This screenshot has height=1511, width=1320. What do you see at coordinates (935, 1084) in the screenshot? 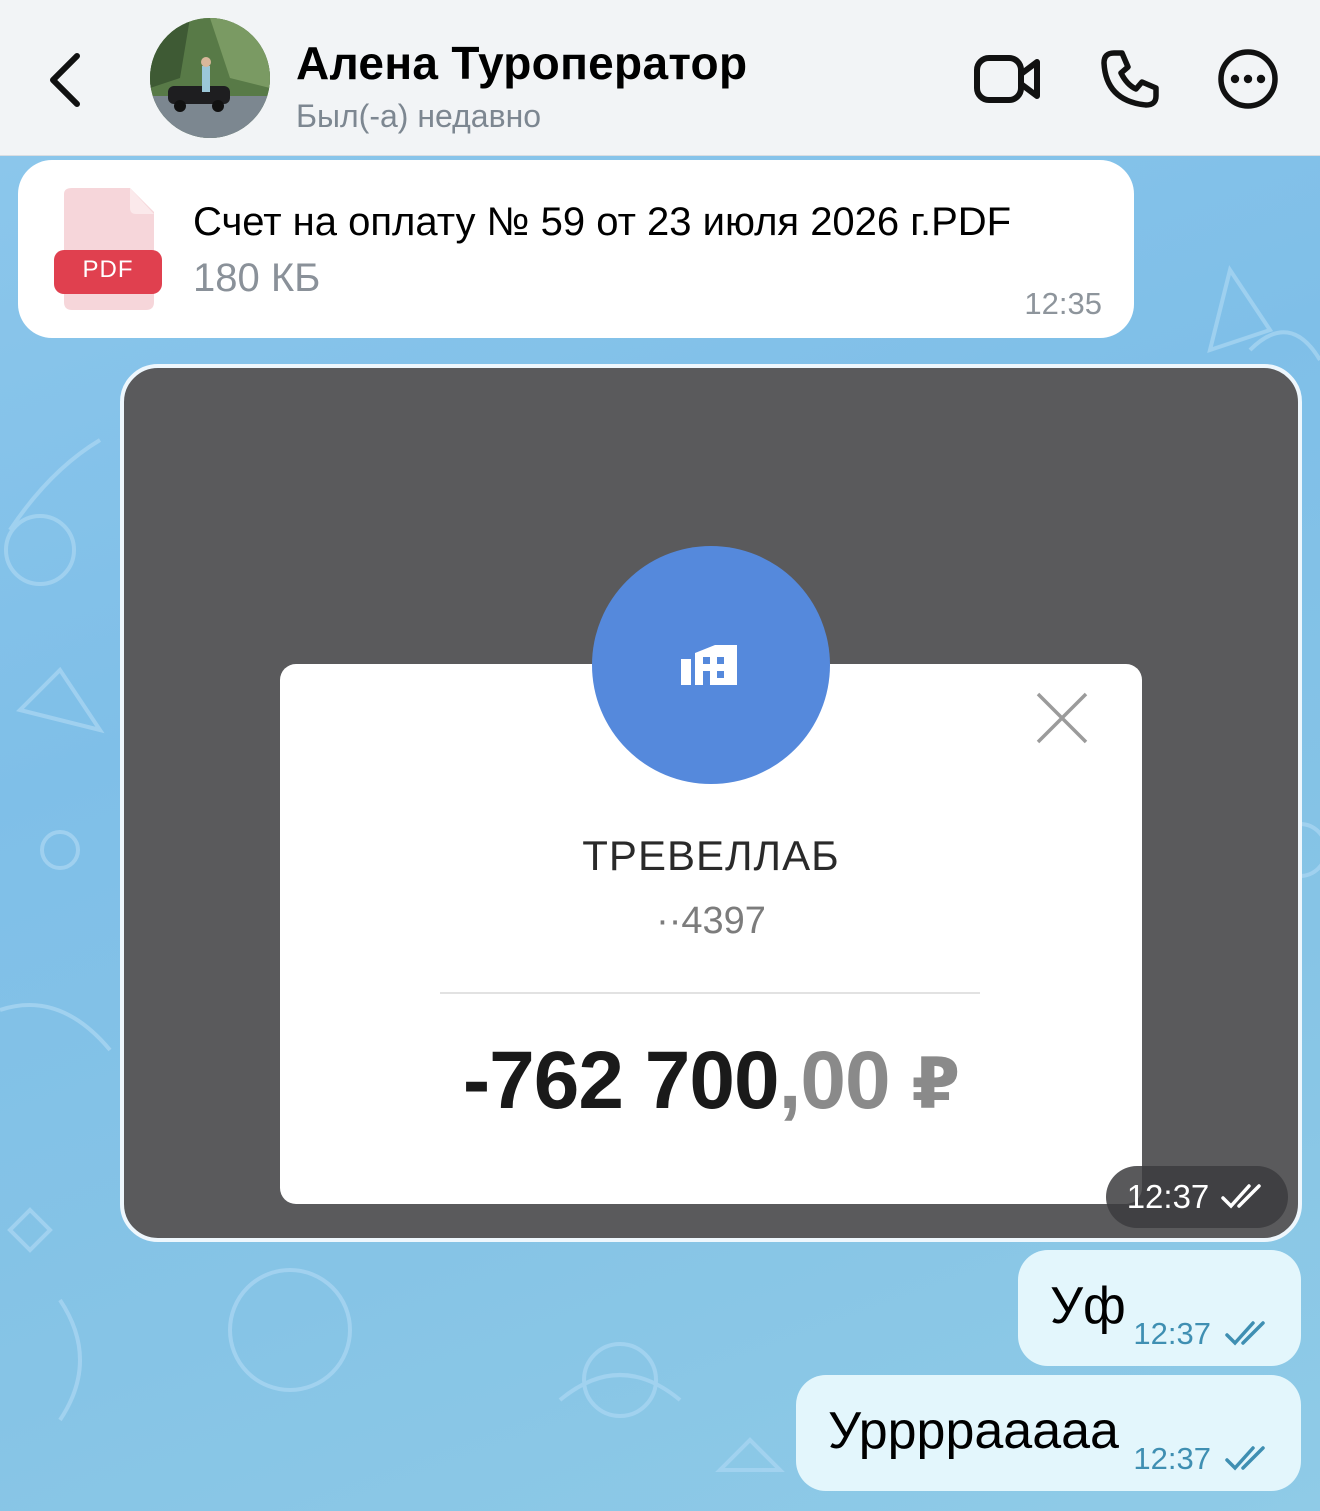
I see `currency-symbol: ₽` at bounding box center [935, 1084].